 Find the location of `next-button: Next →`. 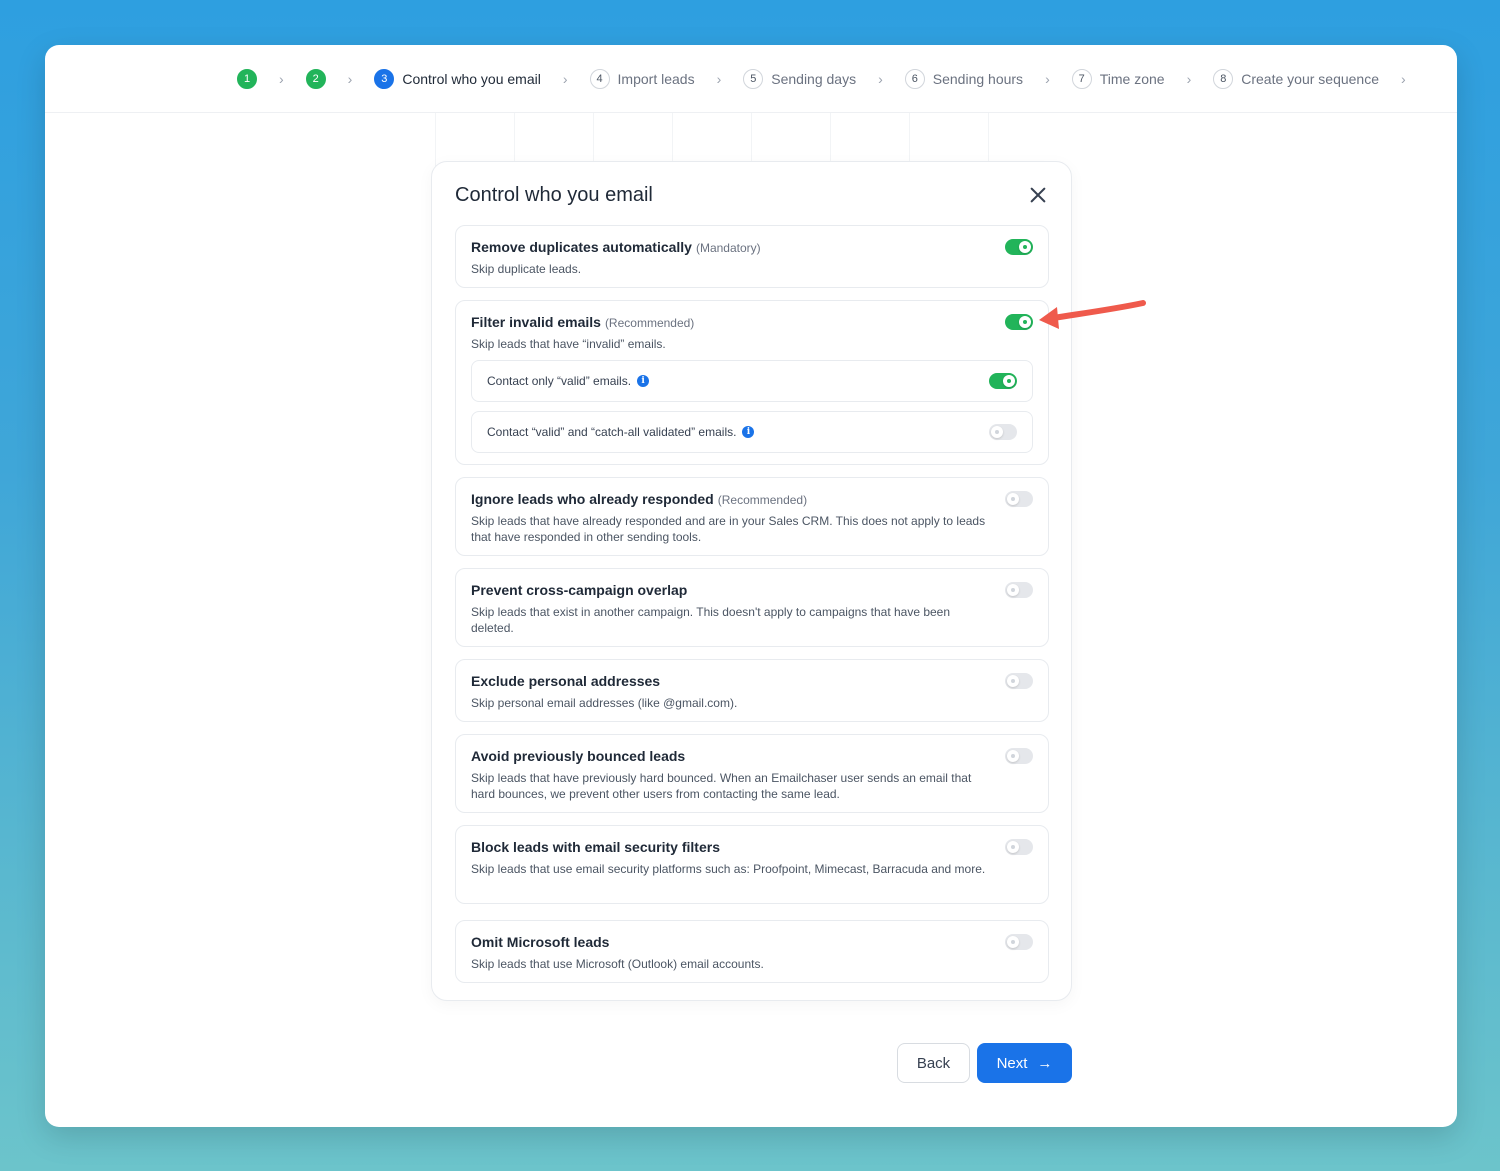

next-button: Next → is located at coordinates (1024, 1063).